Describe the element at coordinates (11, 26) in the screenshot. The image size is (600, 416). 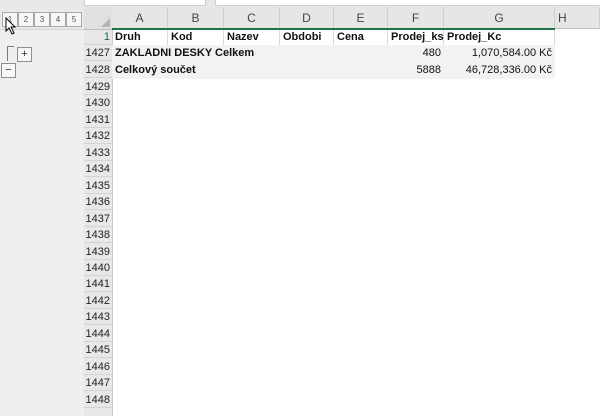
I see `mouse-pointer-icon` at that location.